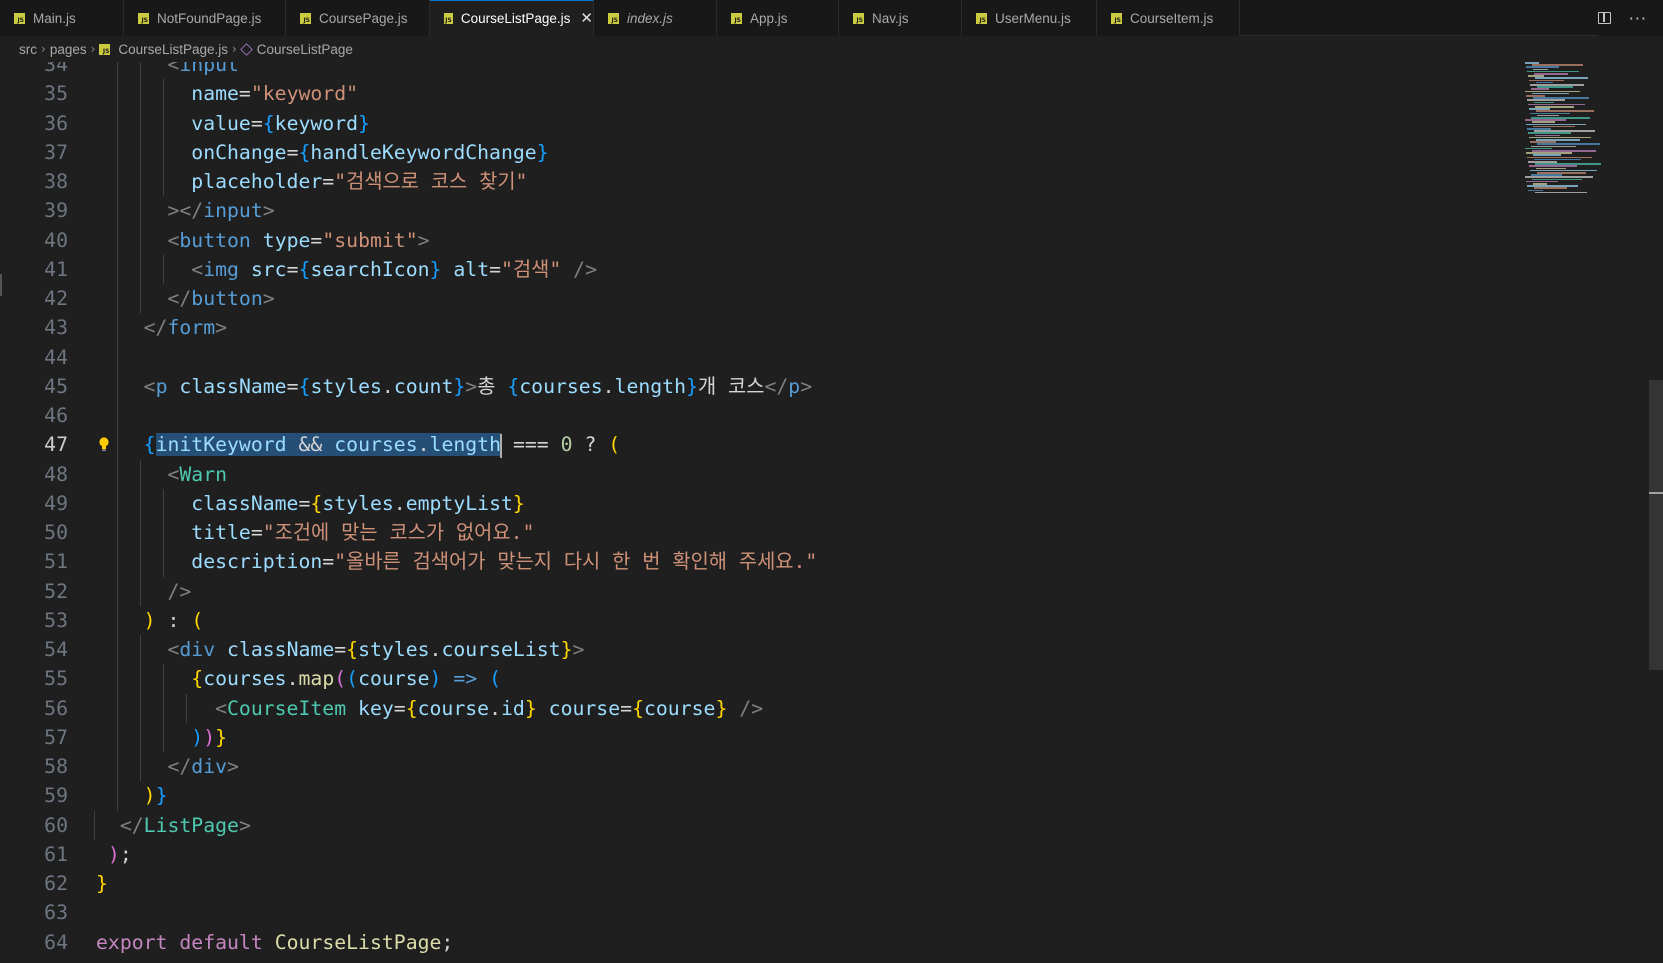 The width and height of the screenshot is (1663, 963). What do you see at coordinates (56, 708) in the screenshot?
I see `line-number: 56` at bounding box center [56, 708].